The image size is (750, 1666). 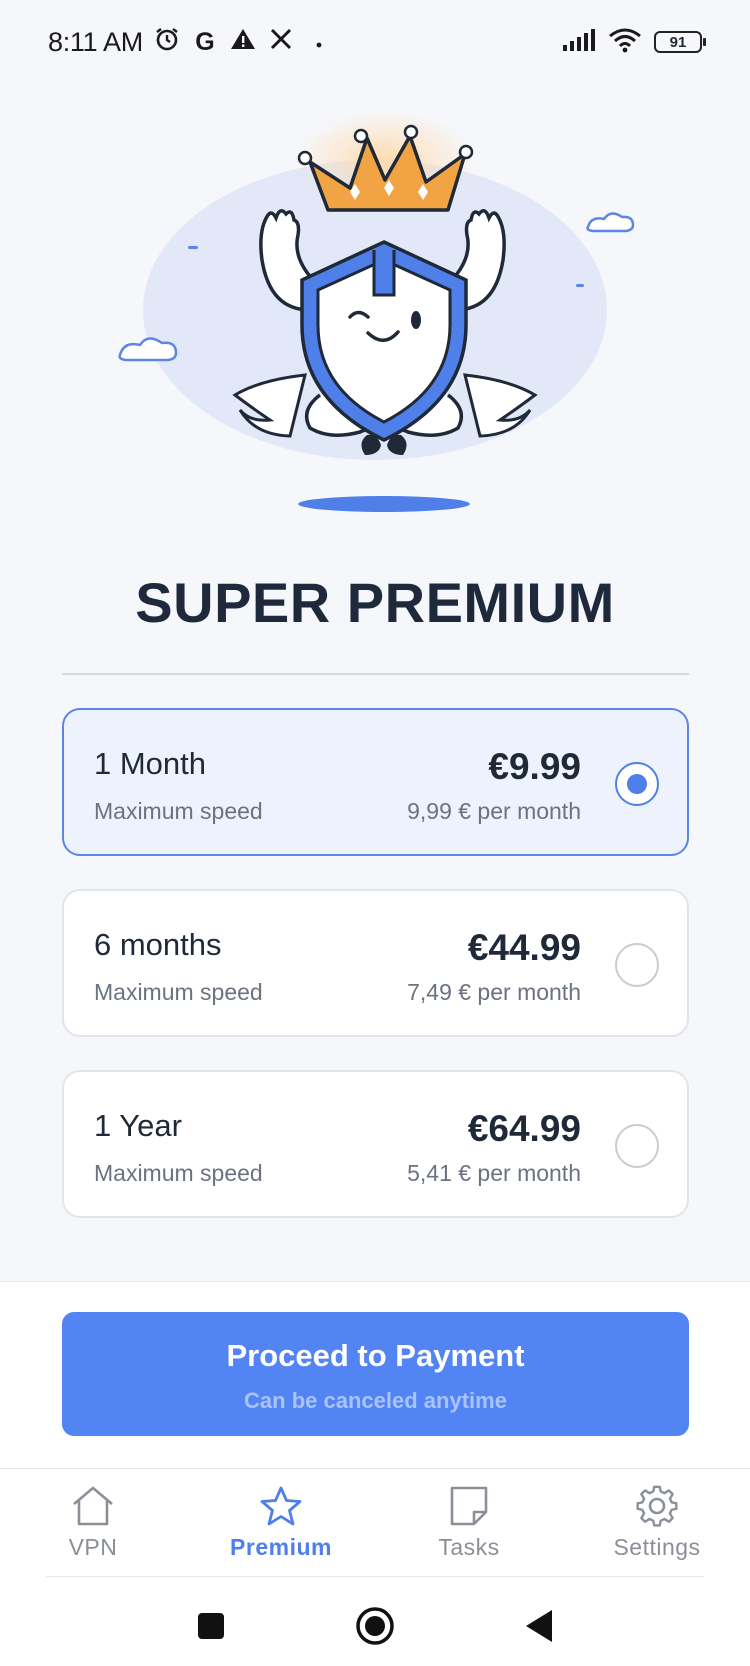 What do you see at coordinates (524, 947) in the screenshot?
I see `plan-price: €44.99` at bounding box center [524, 947].